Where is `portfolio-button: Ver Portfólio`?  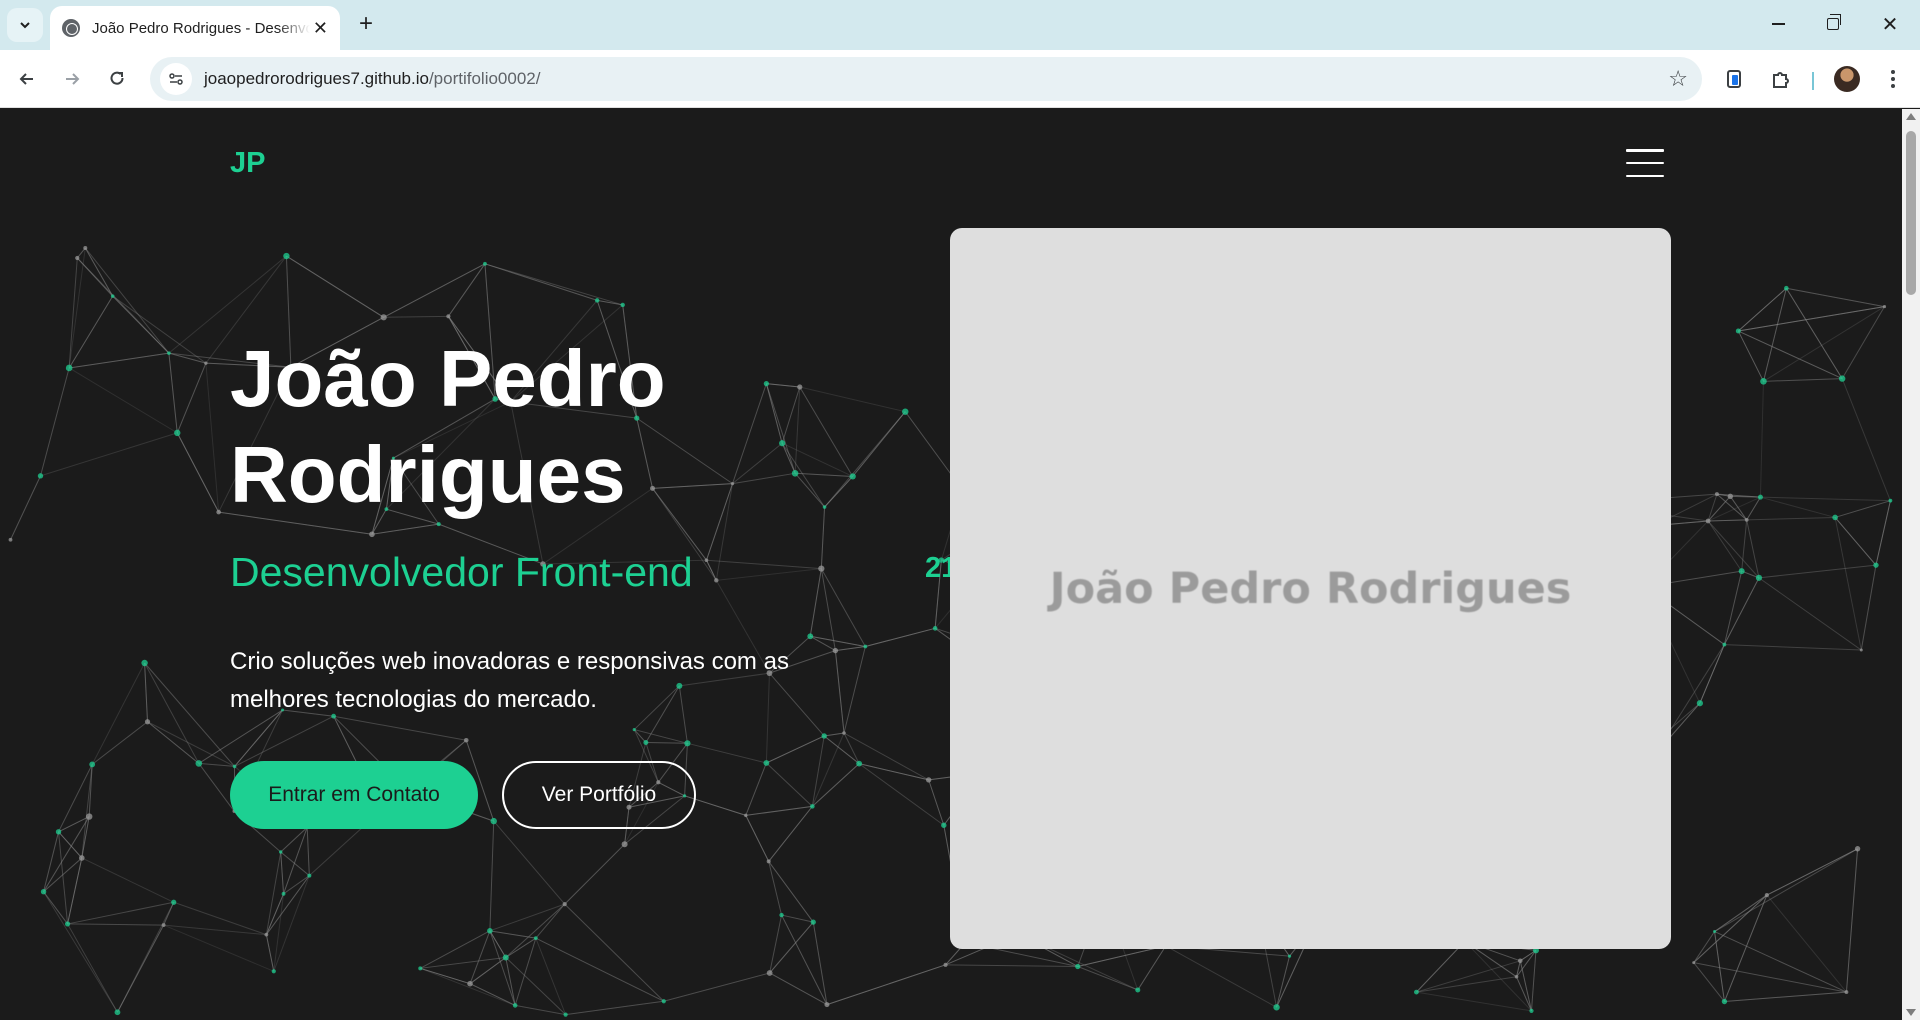 portfolio-button: Ver Portfólio is located at coordinates (599, 795).